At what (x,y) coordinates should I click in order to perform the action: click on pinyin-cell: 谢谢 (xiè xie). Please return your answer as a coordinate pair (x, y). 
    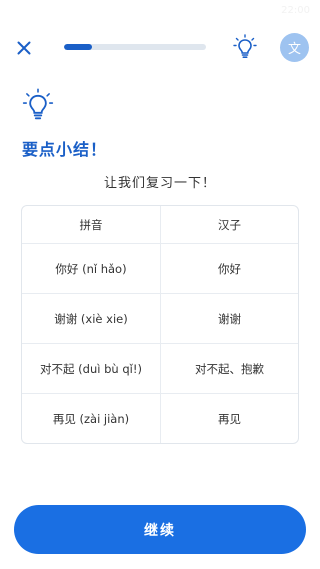
    Looking at the image, I should click on (91, 318).